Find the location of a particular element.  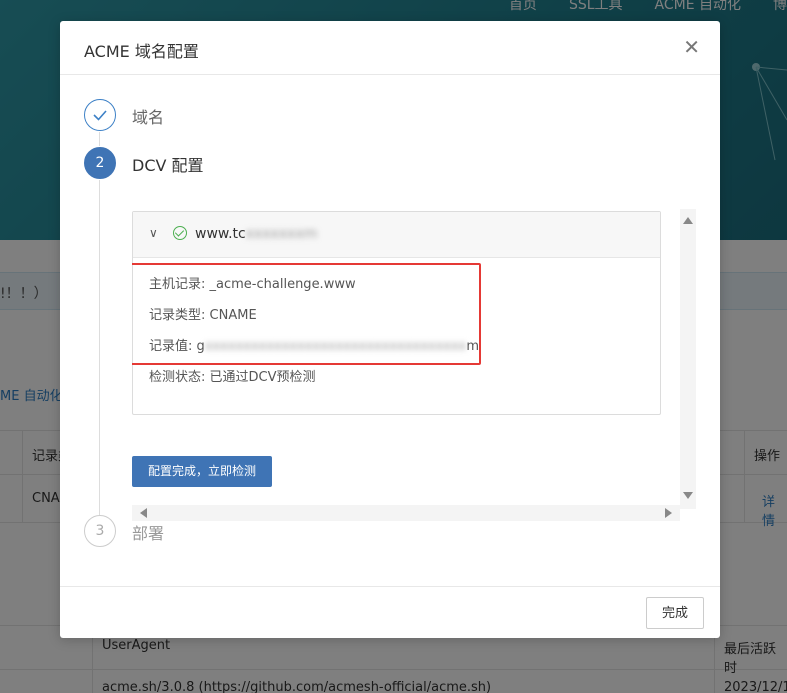

check-icon is located at coordinates (100, 115).